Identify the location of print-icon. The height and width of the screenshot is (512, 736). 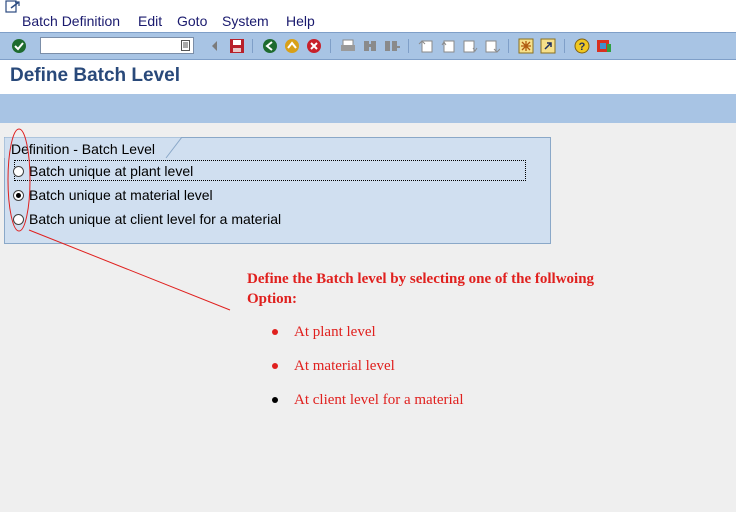
(348, 46).